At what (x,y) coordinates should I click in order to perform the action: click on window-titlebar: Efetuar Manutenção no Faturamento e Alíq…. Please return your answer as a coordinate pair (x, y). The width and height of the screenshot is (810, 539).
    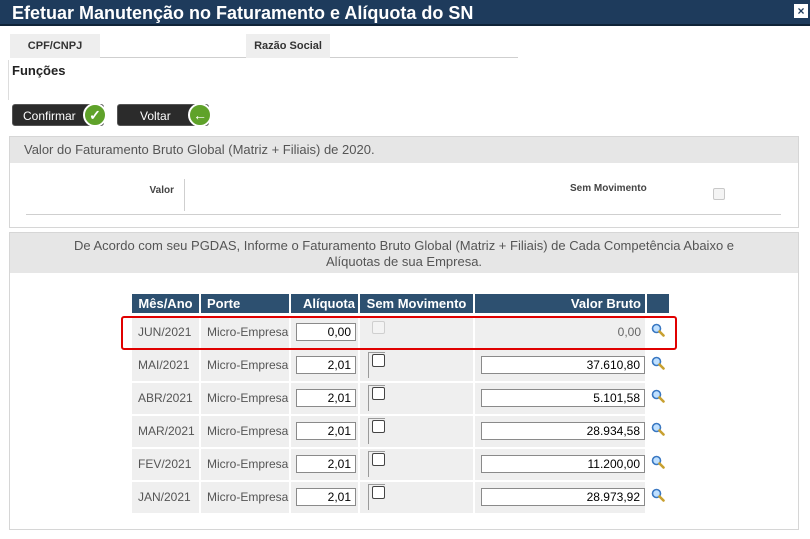
    Looking at the image, I should click on (405, 13).